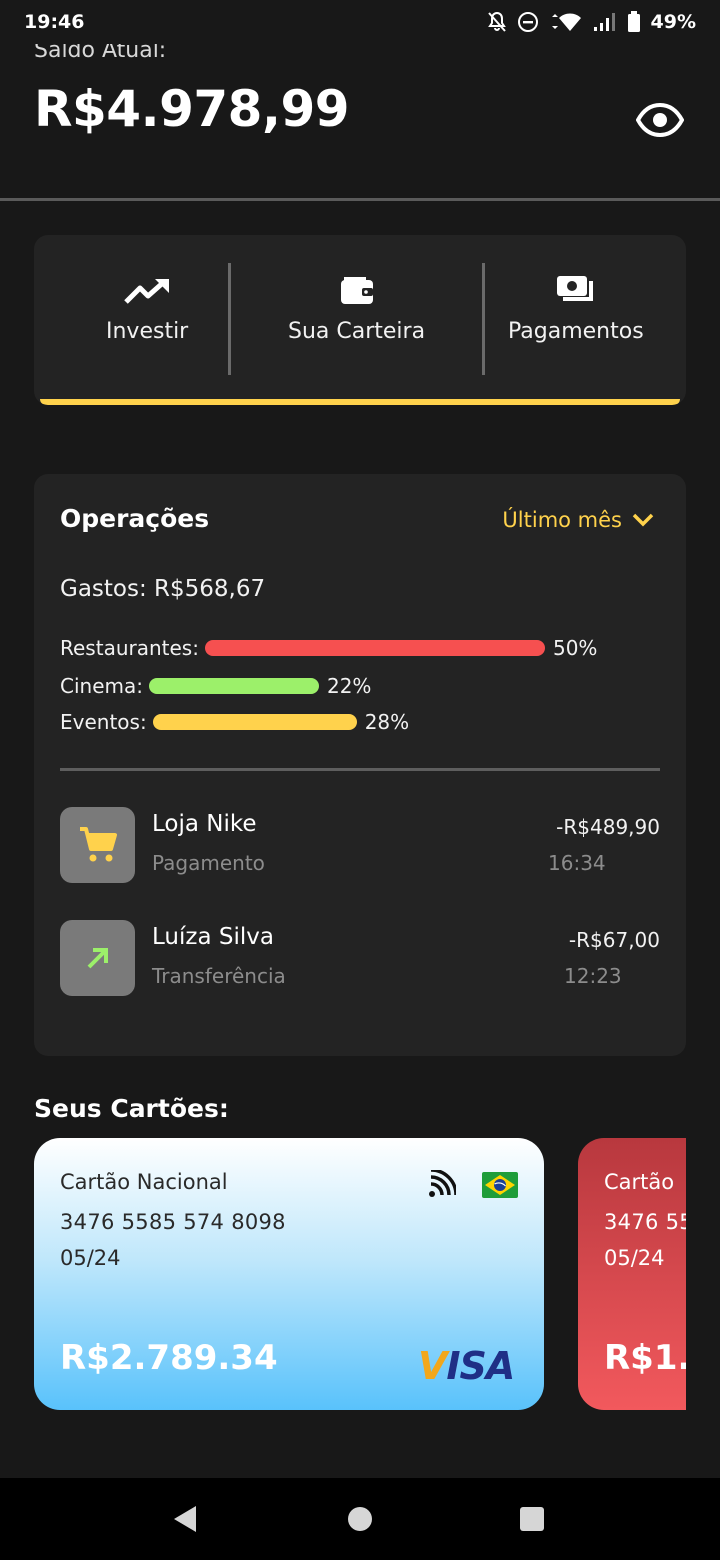 This screenshot has height=1560, width=720. Describe the element at coordinates (614, 940) in the screenshot. I see `transaction-amount: -R$67,00` at that location.